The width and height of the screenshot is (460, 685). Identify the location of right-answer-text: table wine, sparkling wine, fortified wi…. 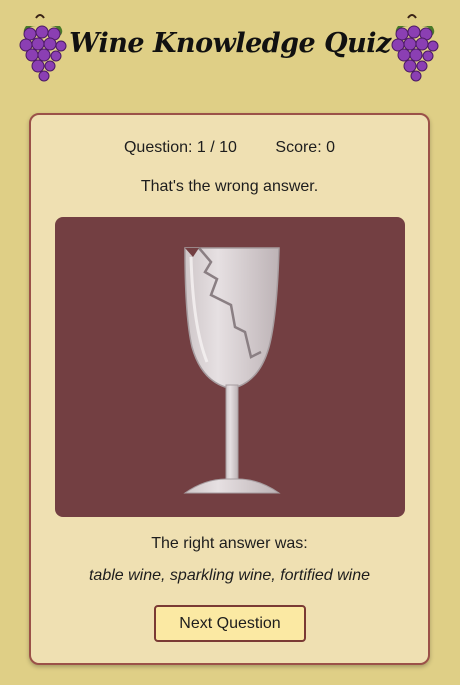
(229, 575).